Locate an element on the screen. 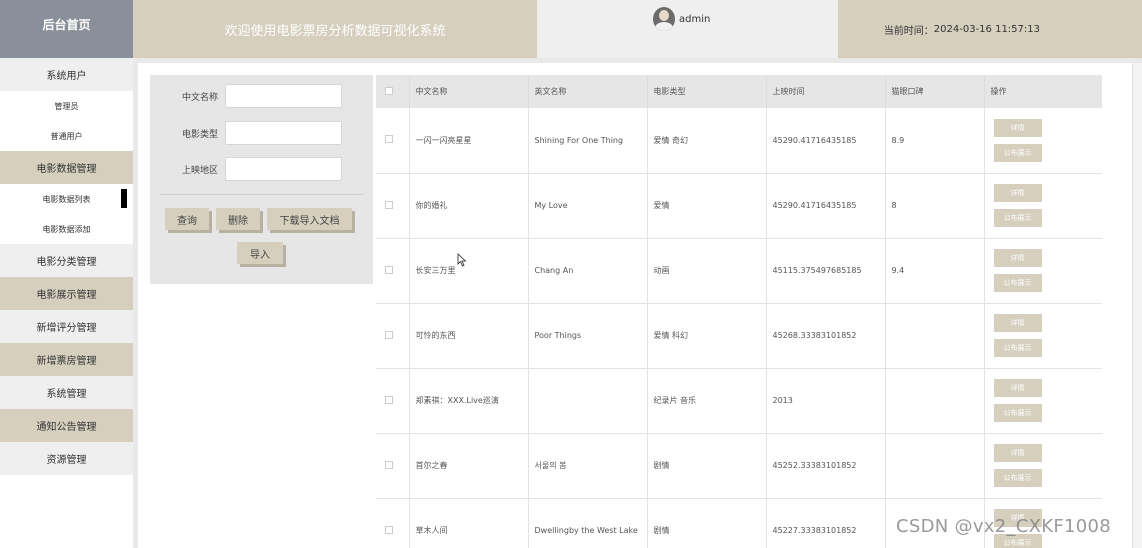 The width and height of the screenshot is (1142, 548). query-button: 查询 is located at coordinates (187, 219).